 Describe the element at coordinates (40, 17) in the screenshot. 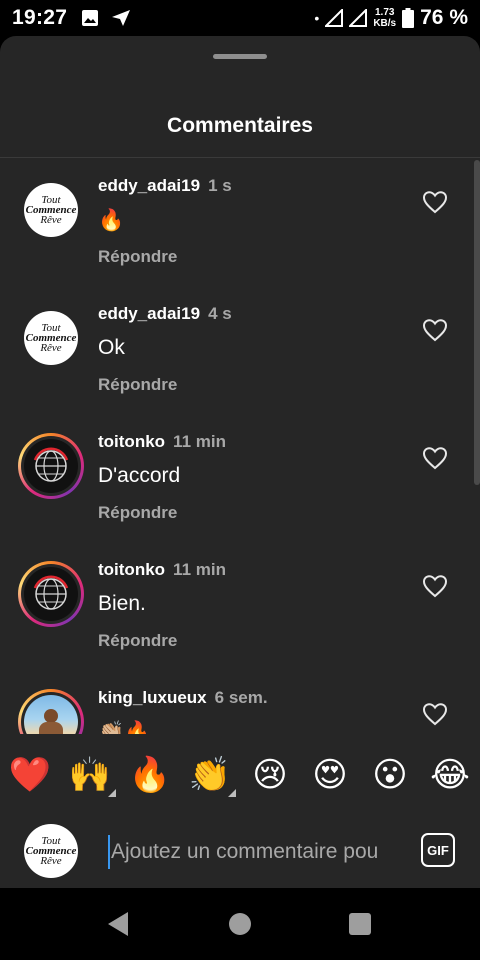

I see `status-time: 19:27` at that location.